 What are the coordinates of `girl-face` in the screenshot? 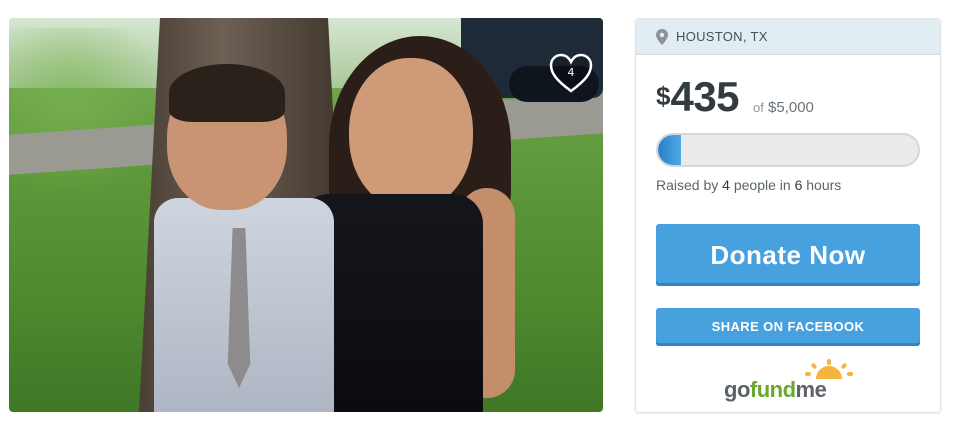 It's located at (411, 134).